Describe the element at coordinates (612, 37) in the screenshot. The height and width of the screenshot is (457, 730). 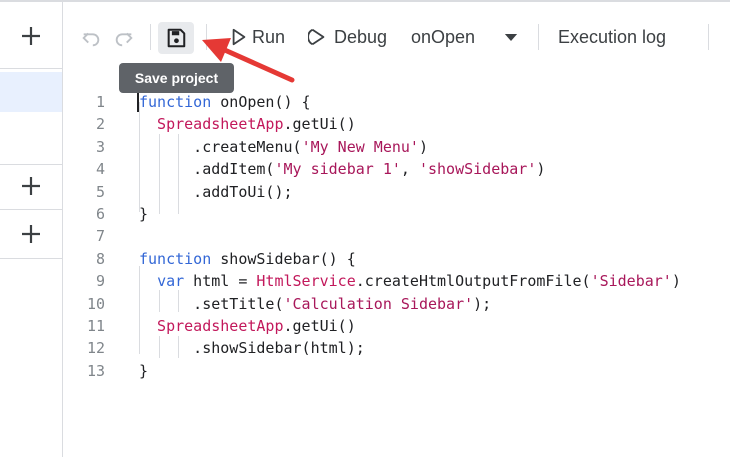
I see `execution-log-button: Execution log` at that location.